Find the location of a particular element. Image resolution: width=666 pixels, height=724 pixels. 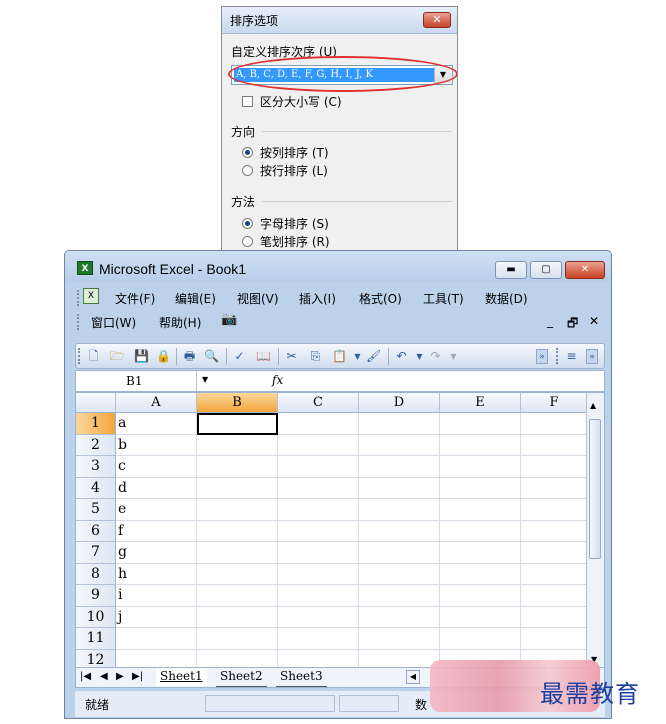

row-header: 7 is located at coordinates (96, 553).